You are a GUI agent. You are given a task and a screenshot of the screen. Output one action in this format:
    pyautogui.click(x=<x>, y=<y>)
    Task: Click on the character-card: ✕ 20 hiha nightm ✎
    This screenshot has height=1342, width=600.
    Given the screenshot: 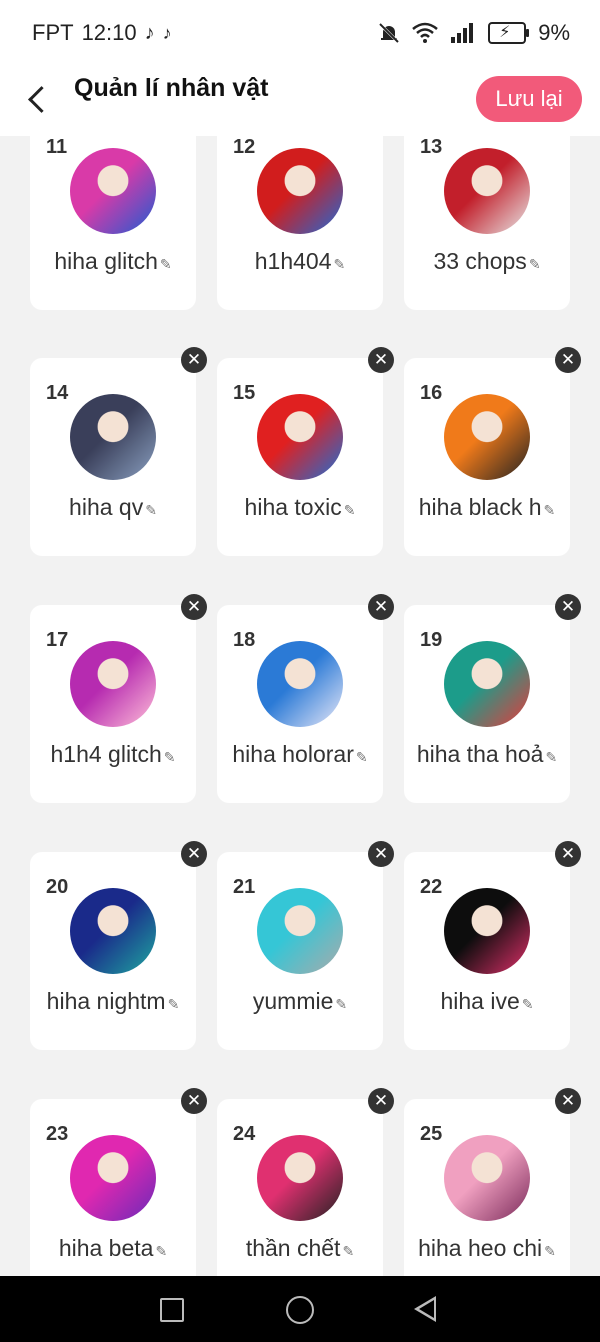 What is the action you would take?
    pyautogui.click(x=118, y=945)
    